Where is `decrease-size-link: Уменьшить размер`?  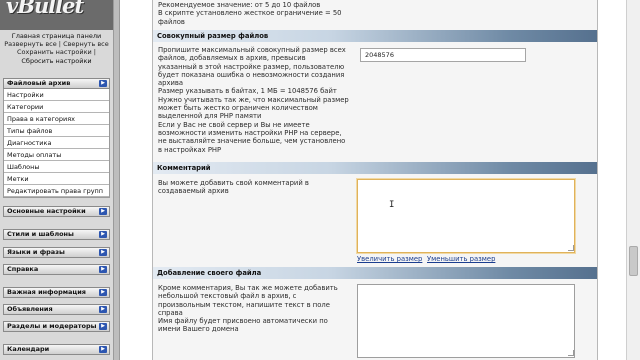
decrease-size-link: Уменьшить размер is located at coordinates (461, 259).